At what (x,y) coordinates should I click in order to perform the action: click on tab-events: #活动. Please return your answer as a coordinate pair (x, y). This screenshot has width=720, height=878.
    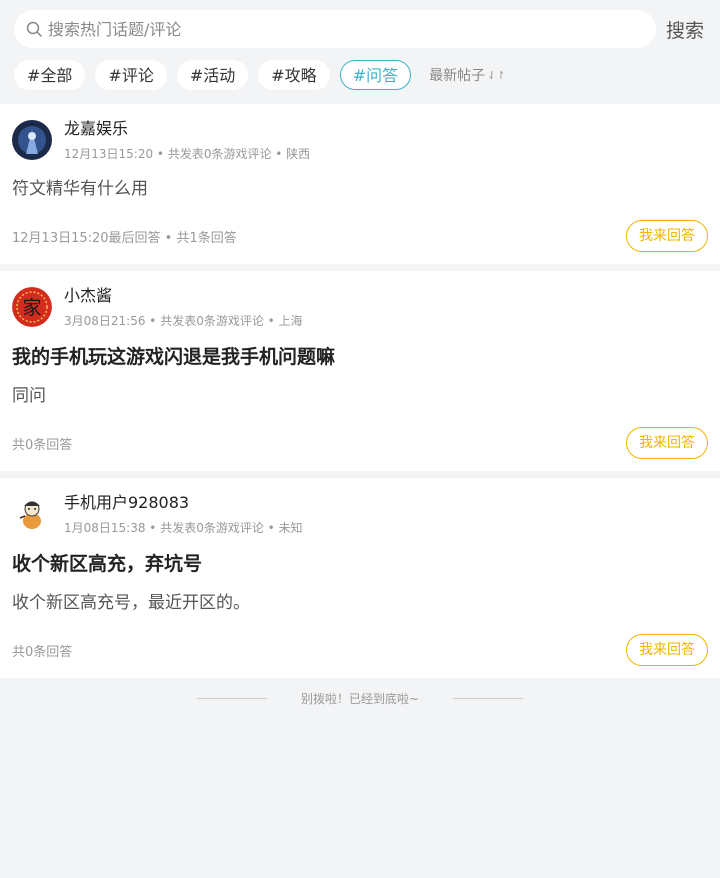
    Looking at the image, I should click on (212, 75).